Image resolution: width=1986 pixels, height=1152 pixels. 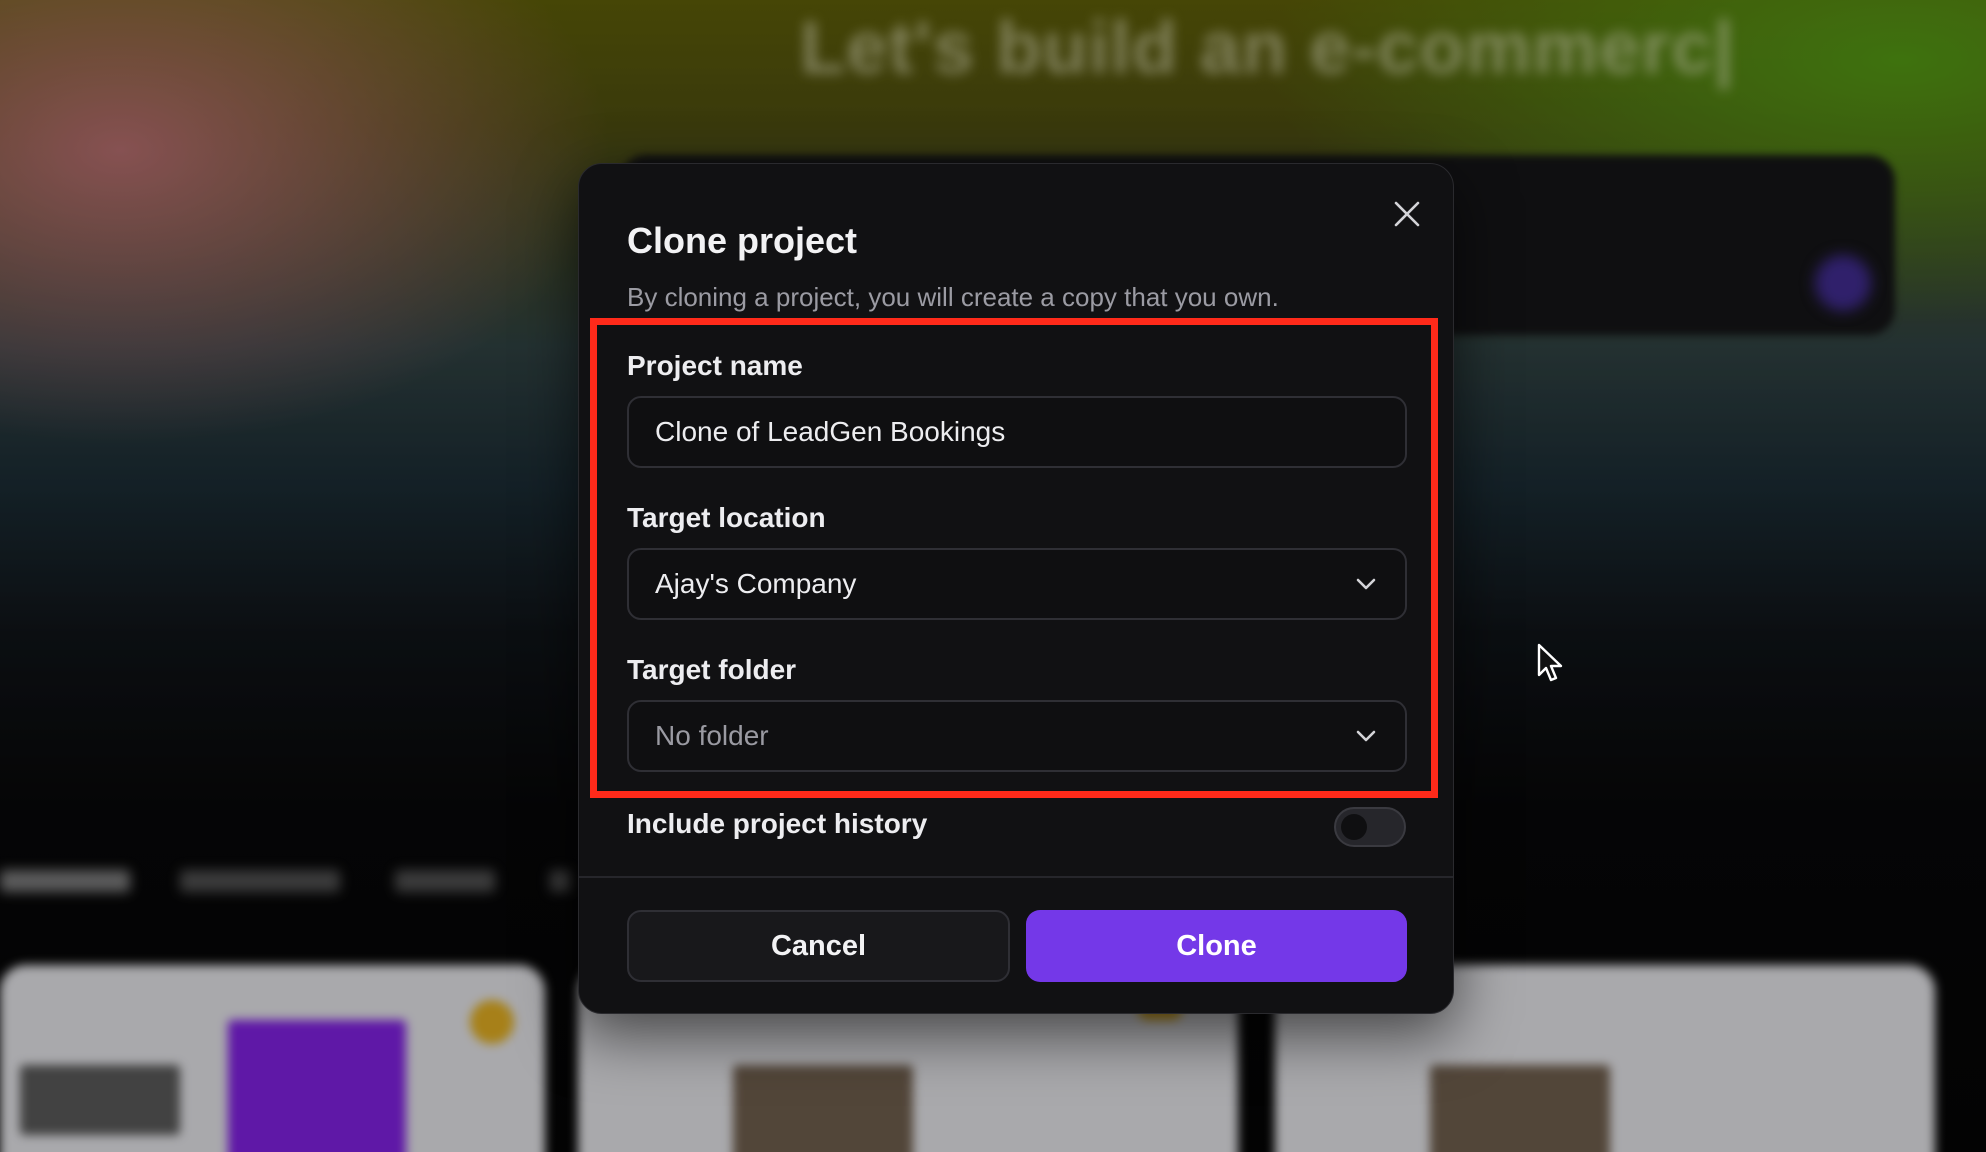 I want to click on mouse-cursor-icon, so click(x=1550, y=662).